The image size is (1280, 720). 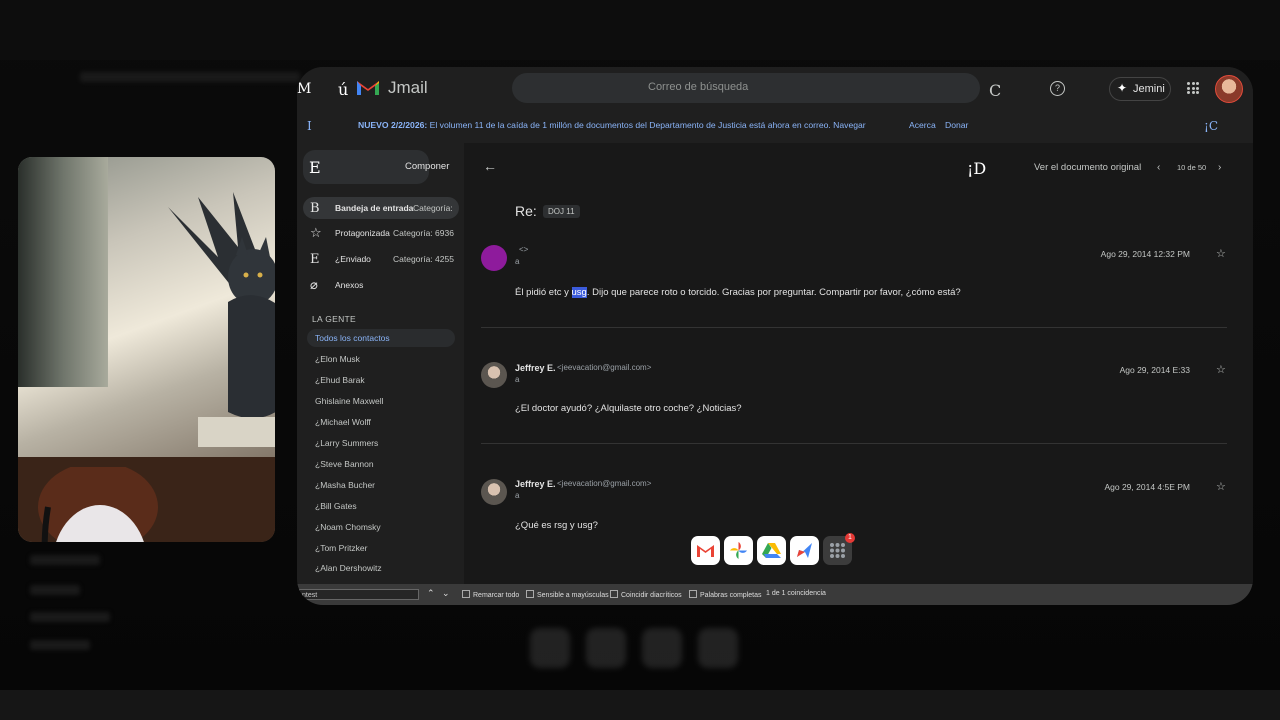 What do you see at coordinates (1145, 254) in the screenshot?
I see `message-date: Ago 29, 2014 12:32 PM` at bounding box center [1145, 254].